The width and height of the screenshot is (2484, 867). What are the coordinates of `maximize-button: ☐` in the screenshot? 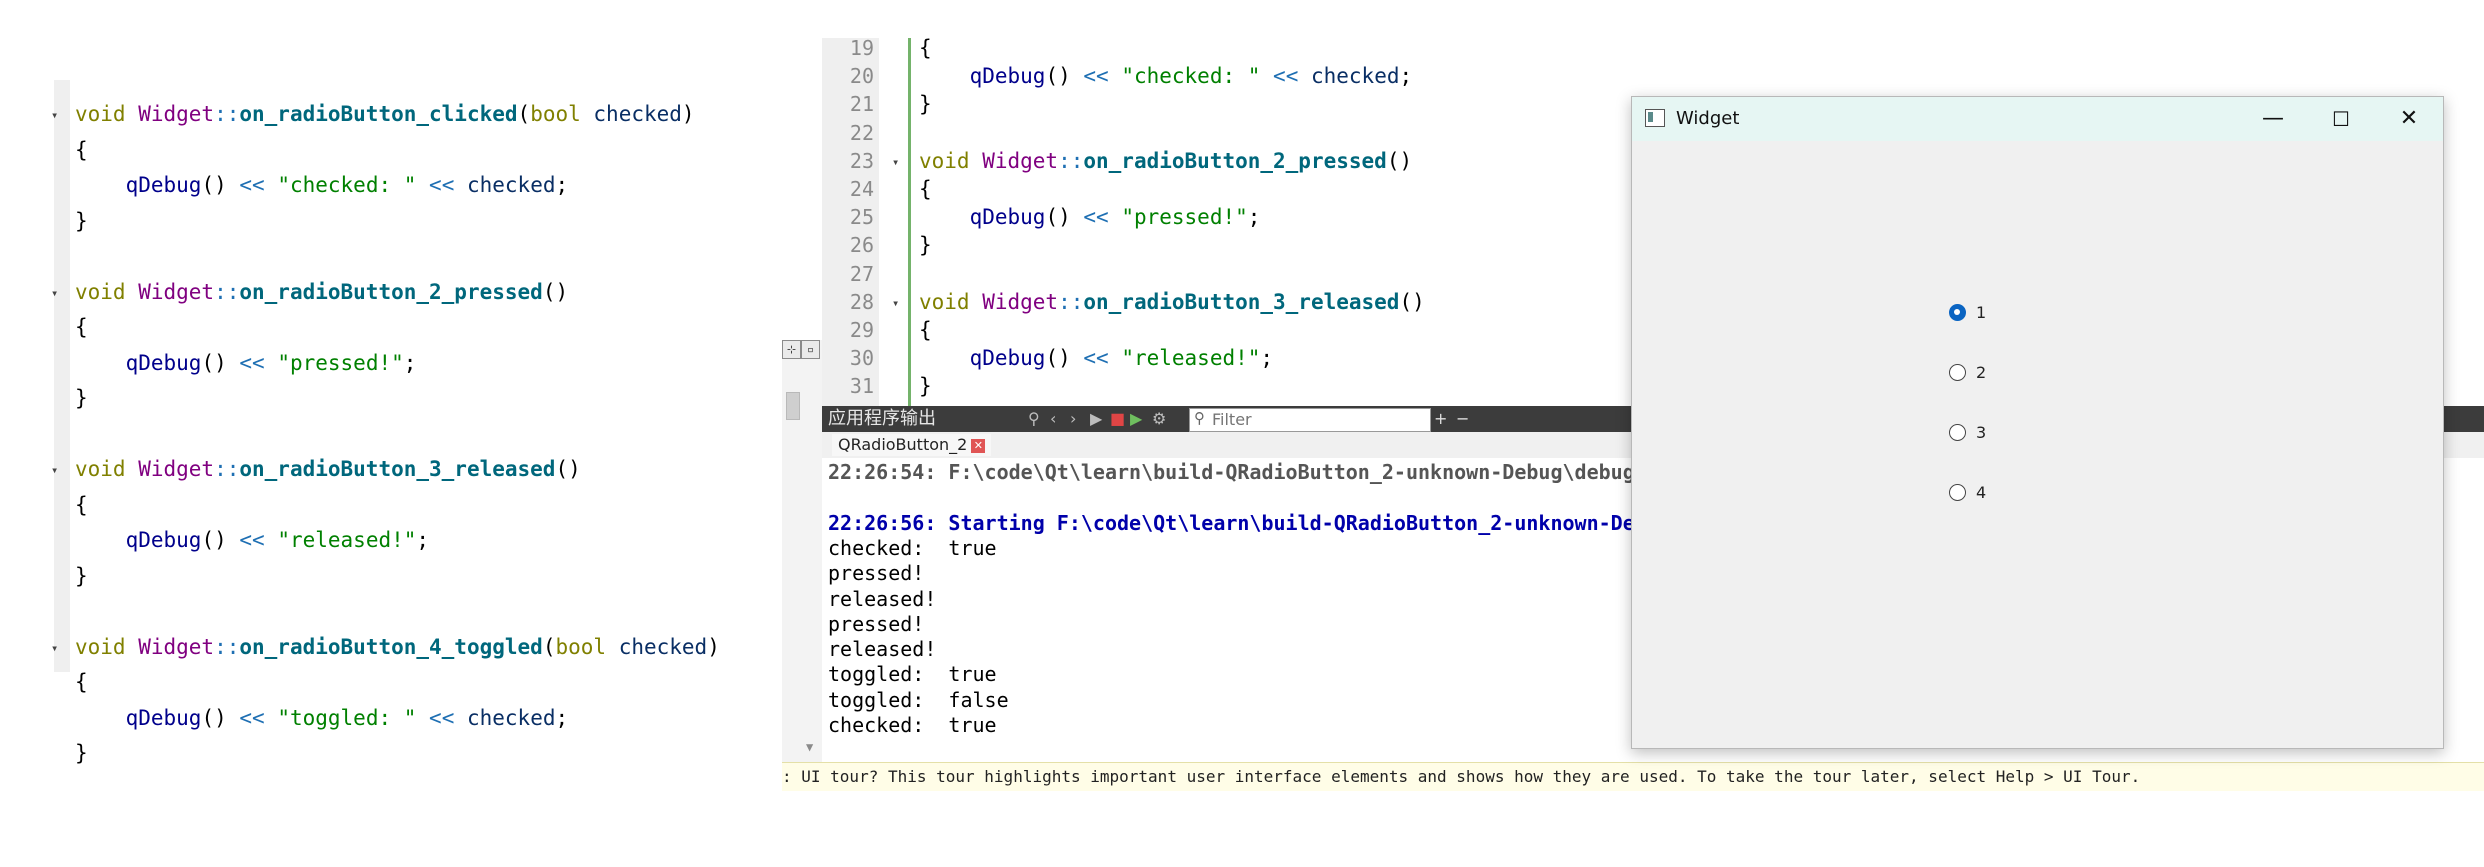 It's located at (2341, 119).